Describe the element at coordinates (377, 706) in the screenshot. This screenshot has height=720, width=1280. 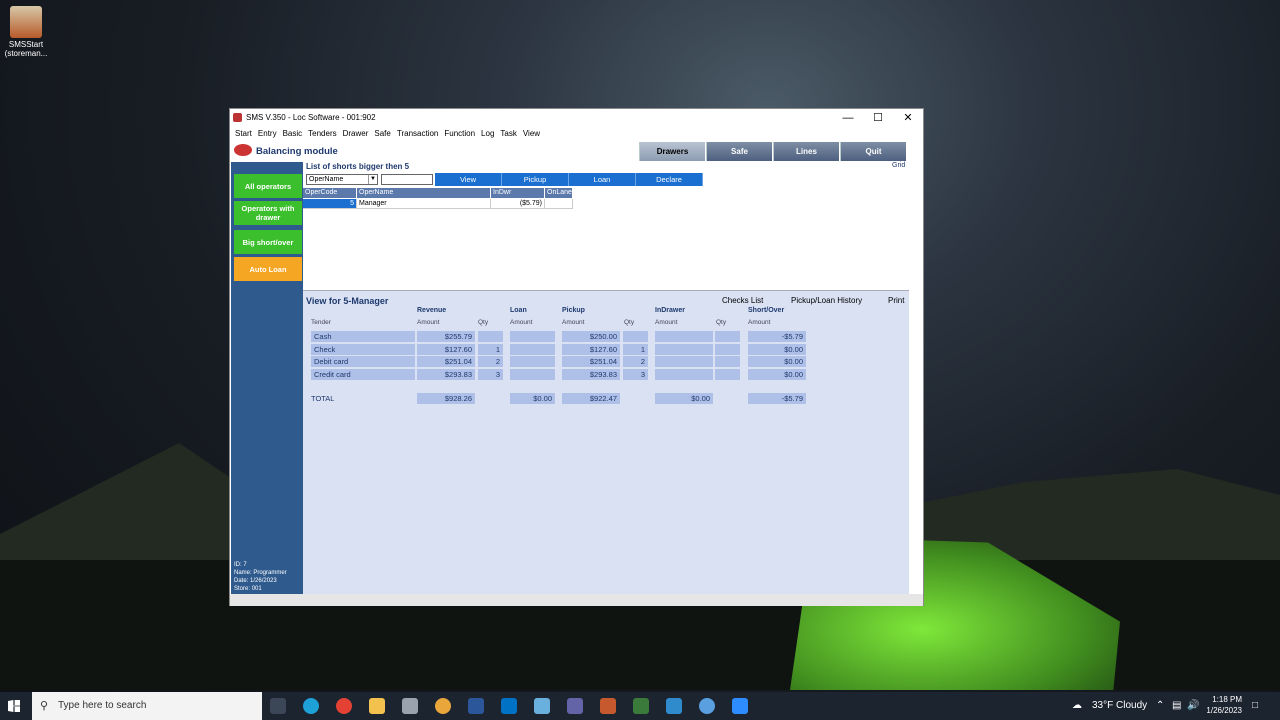
I see `file-explorer-icon` at that location.